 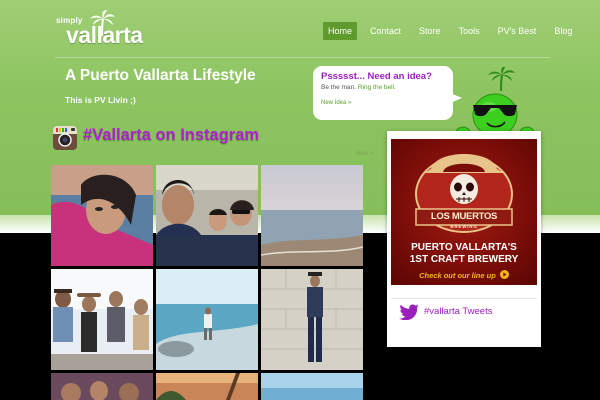 What do you see at coordinates (302, 57) in the screenshot?
I see `header-divider` at bounding box center [302, 57].